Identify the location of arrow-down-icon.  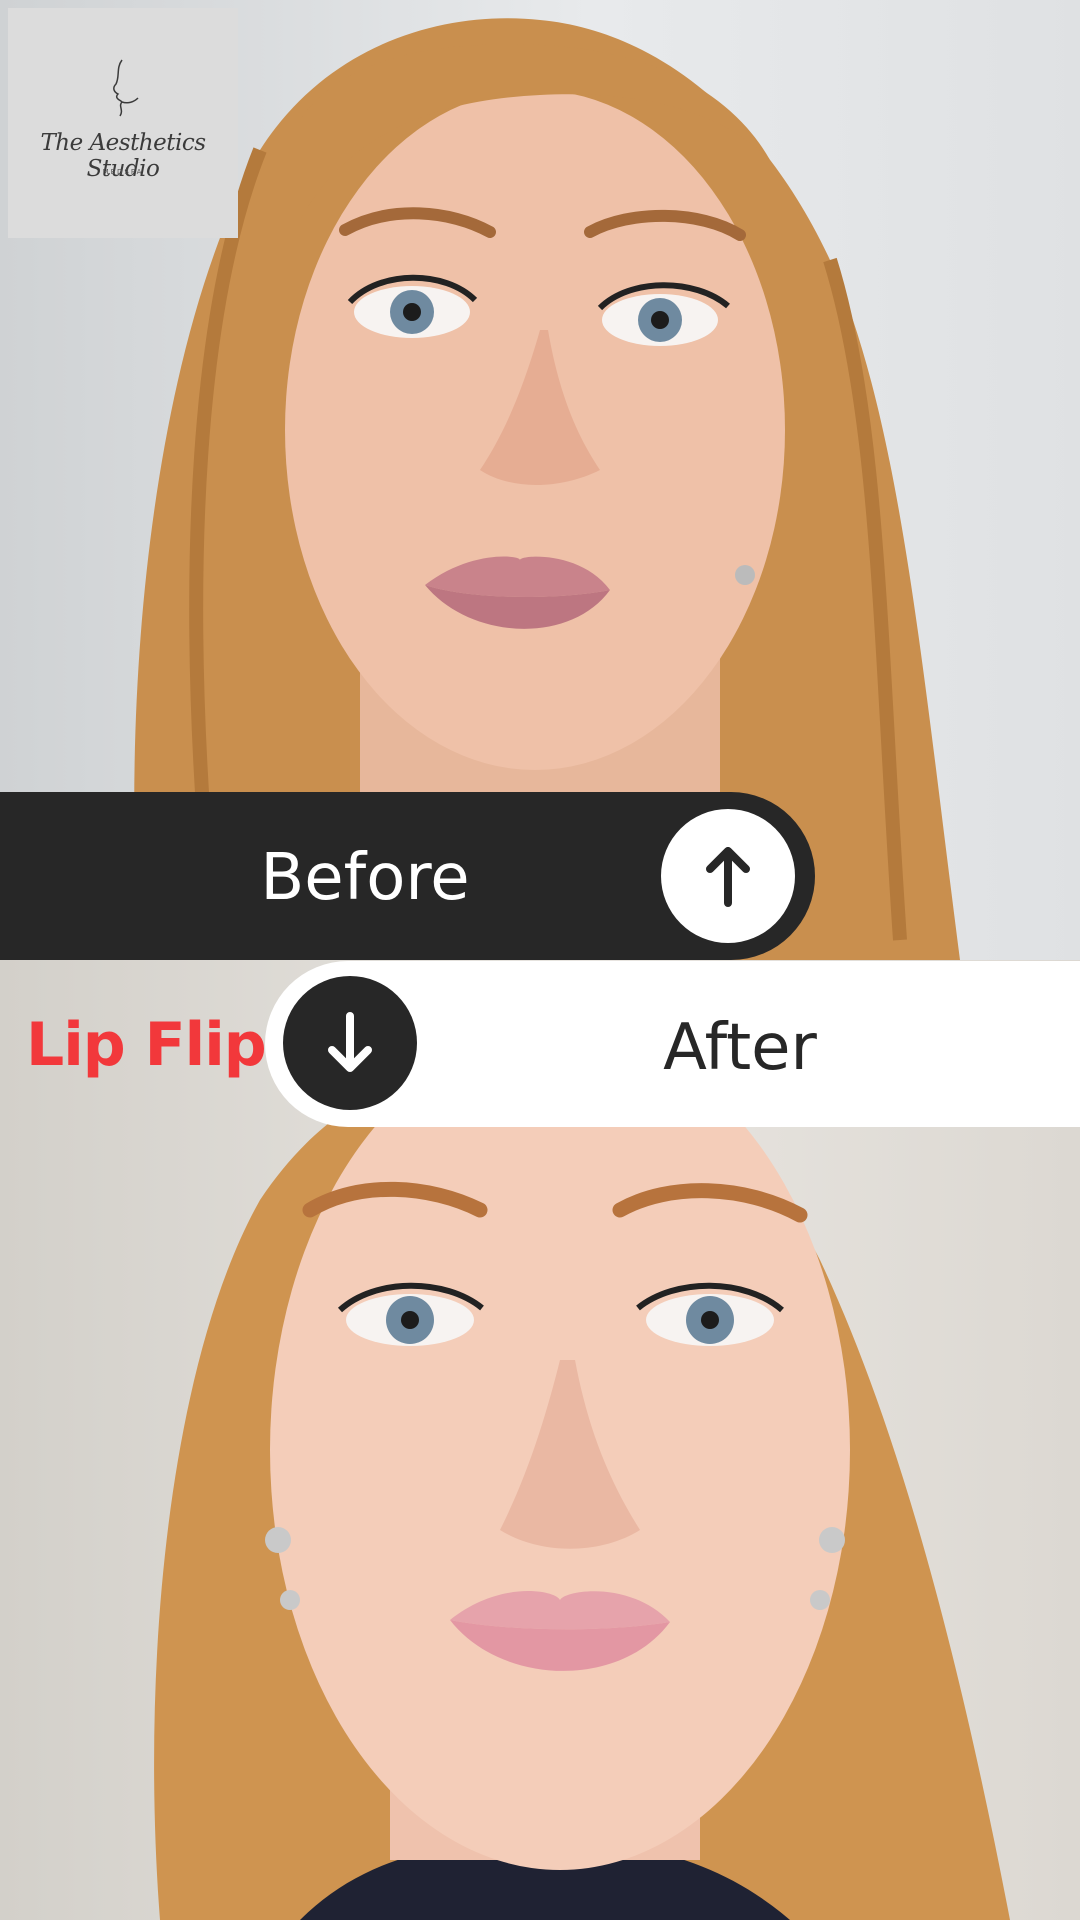
(350, 1042).